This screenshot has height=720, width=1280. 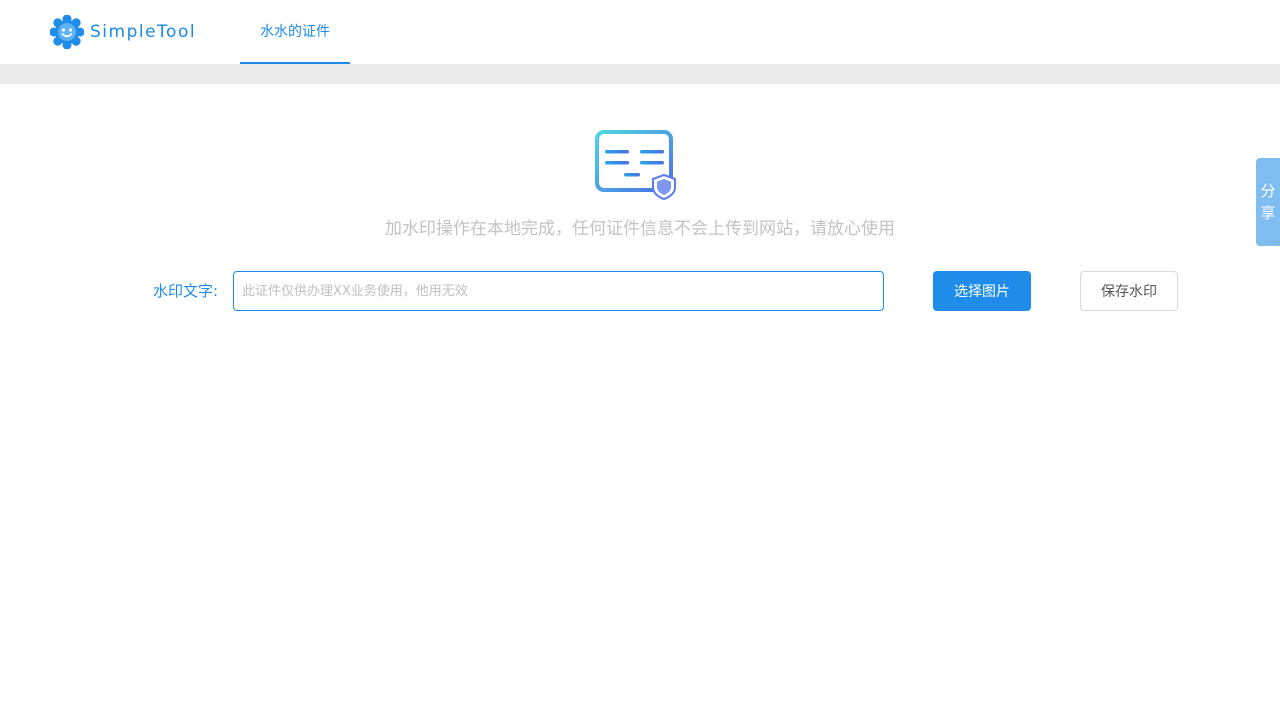 I want to click on watermark-text-label: 水印文字:, so click(x=186, y=291).